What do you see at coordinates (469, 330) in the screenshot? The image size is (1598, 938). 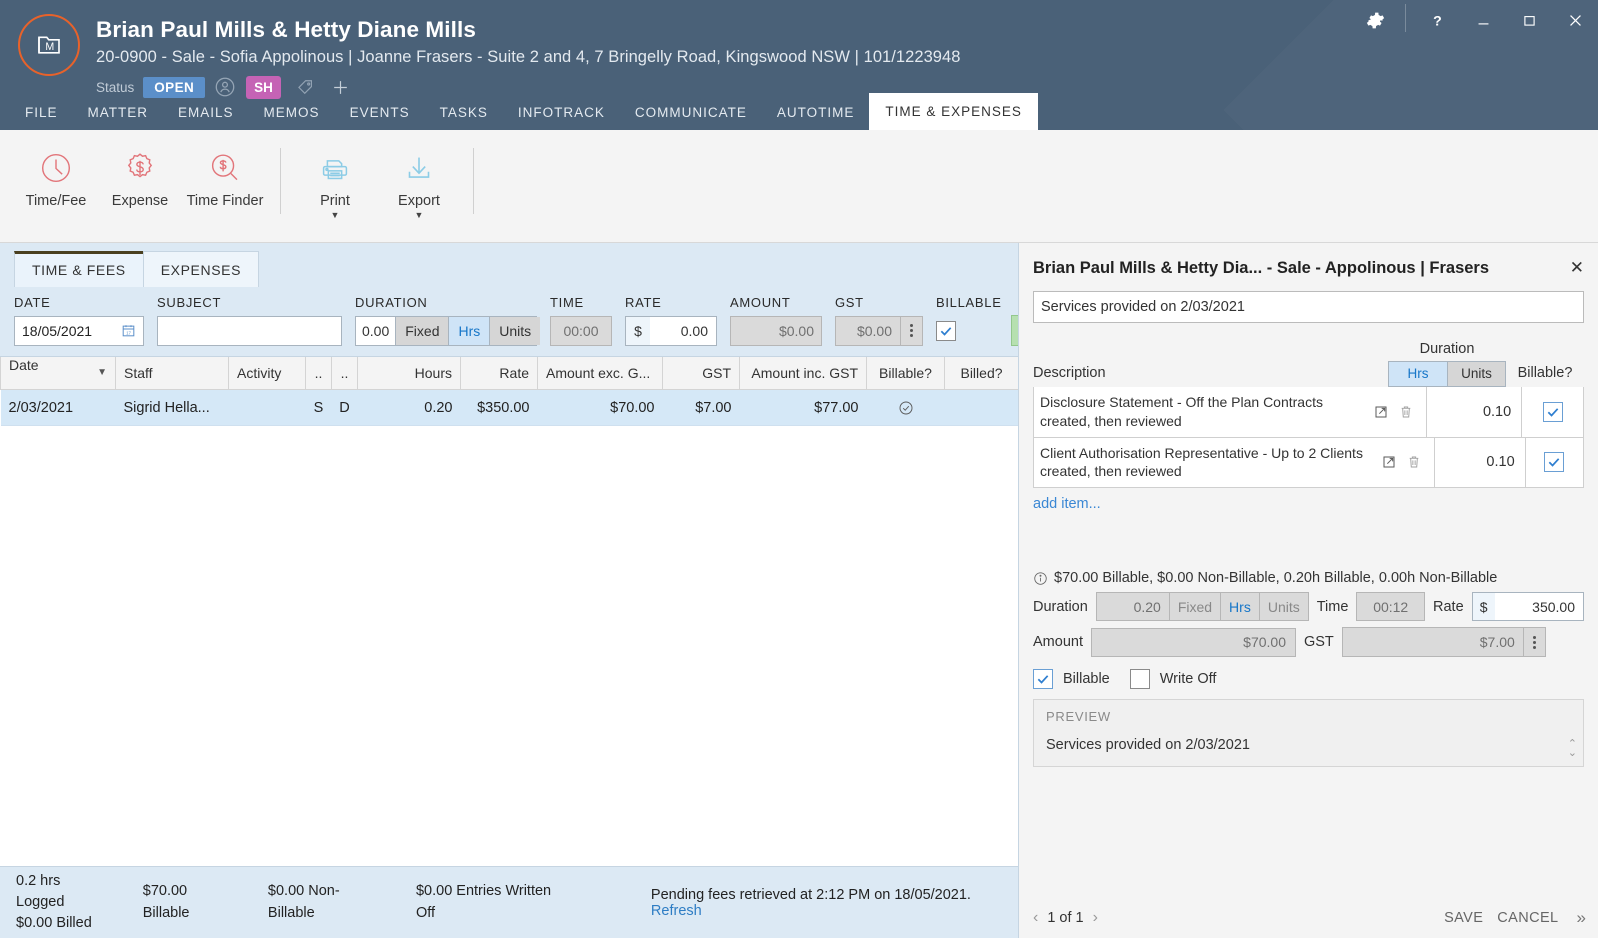 I see `duration-option-hrs: Hrs` at bounding box center [469, 330].